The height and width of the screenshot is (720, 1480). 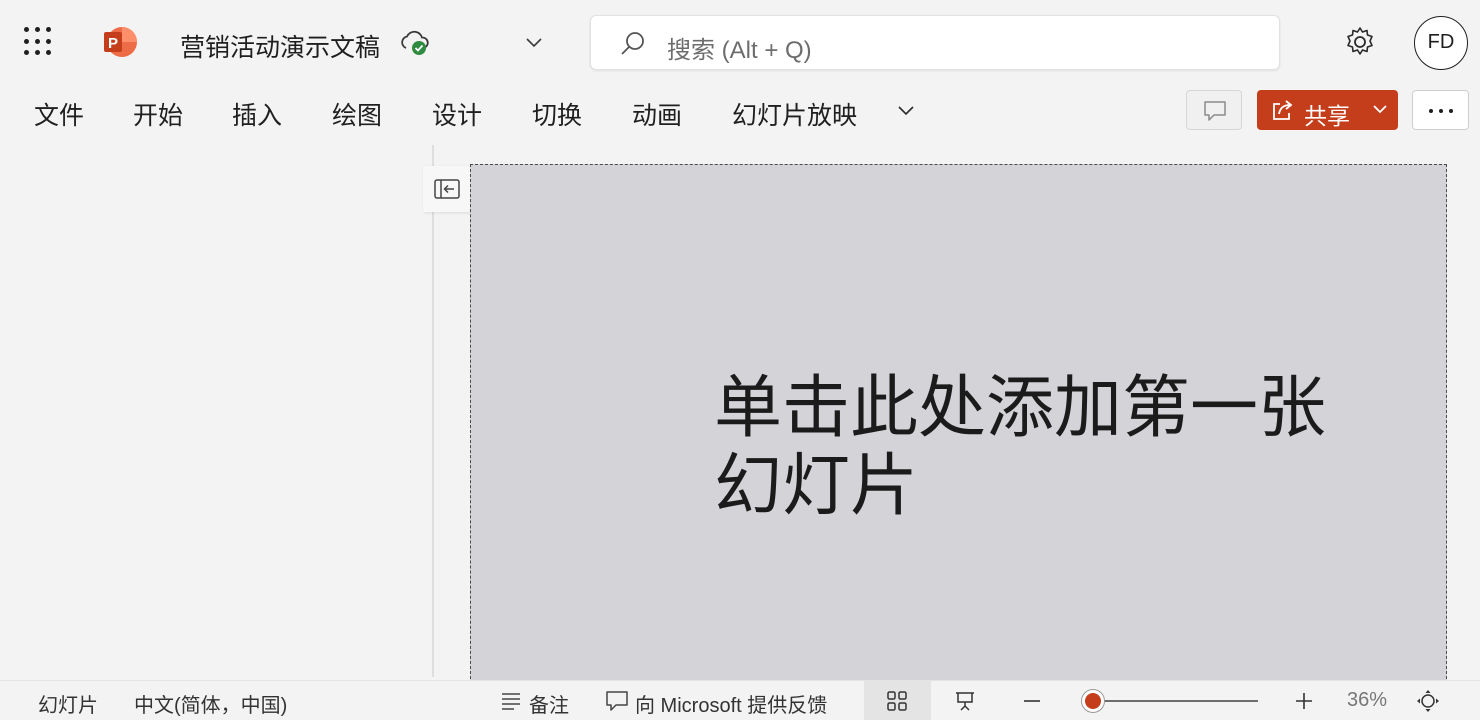 What do you see at coordinates (1304, 701) in the screenshot?
I see `zoom-in-icon` at bounding box center [1304, 701].